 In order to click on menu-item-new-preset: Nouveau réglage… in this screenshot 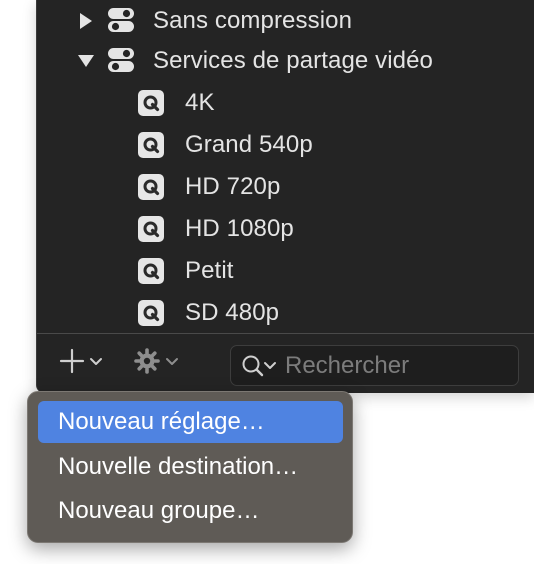, I will do `click(190, 422)`.